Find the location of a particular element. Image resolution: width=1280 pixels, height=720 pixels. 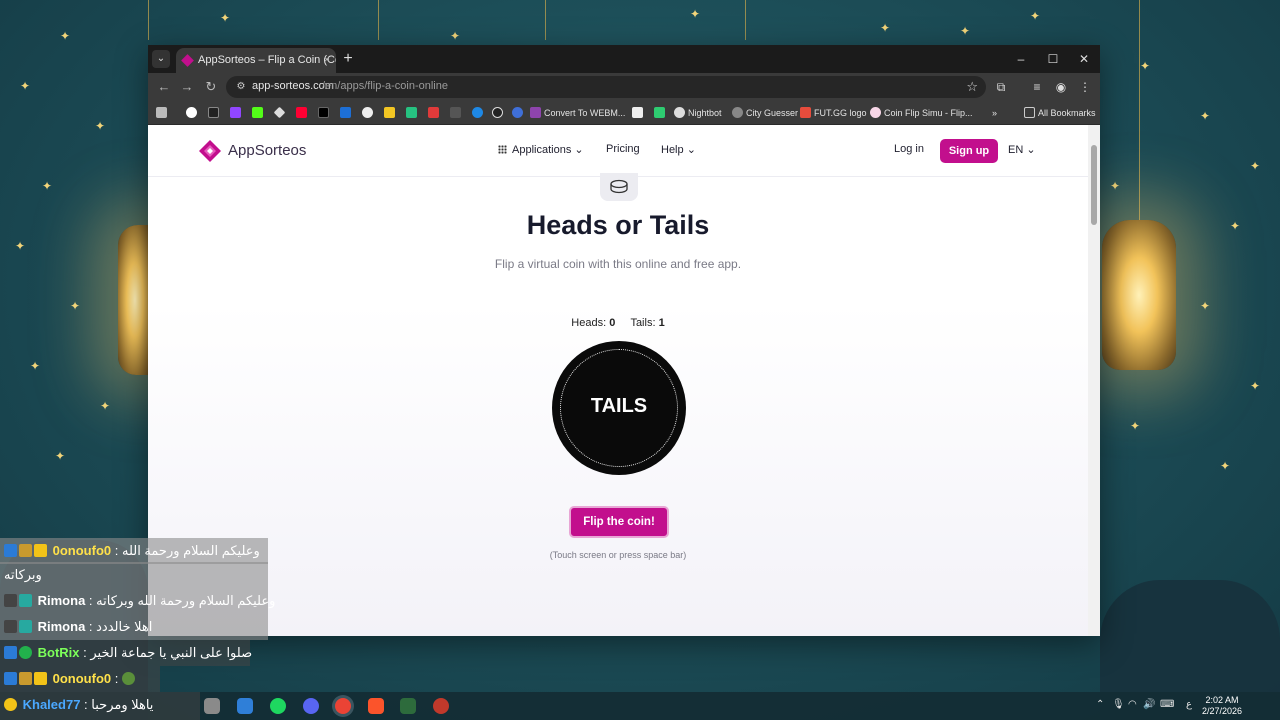

close-window-button: ✕ is located at coordinates (1084, 59).